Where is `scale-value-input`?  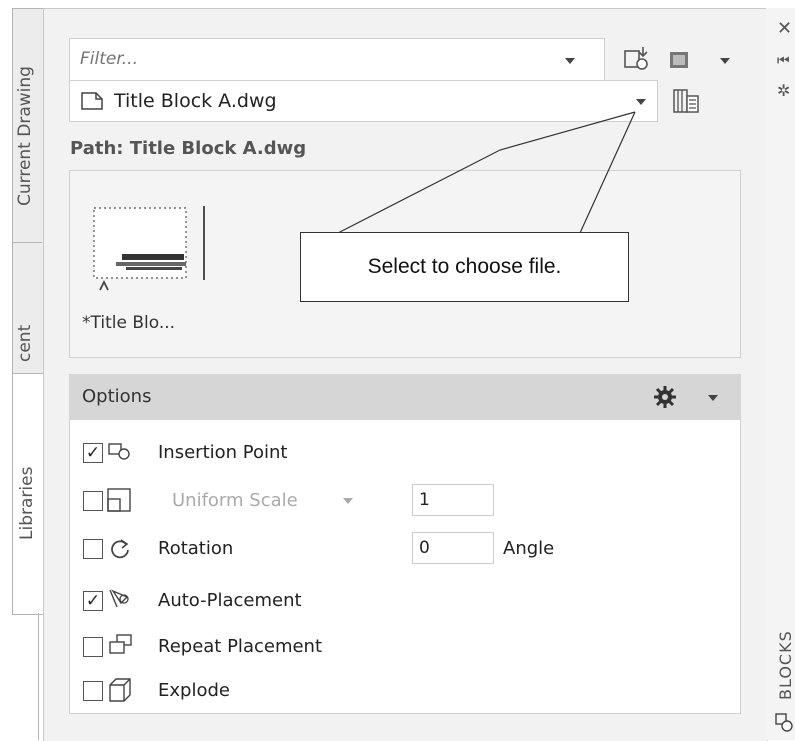
scale-value-input is located at coordinates (453, 500).